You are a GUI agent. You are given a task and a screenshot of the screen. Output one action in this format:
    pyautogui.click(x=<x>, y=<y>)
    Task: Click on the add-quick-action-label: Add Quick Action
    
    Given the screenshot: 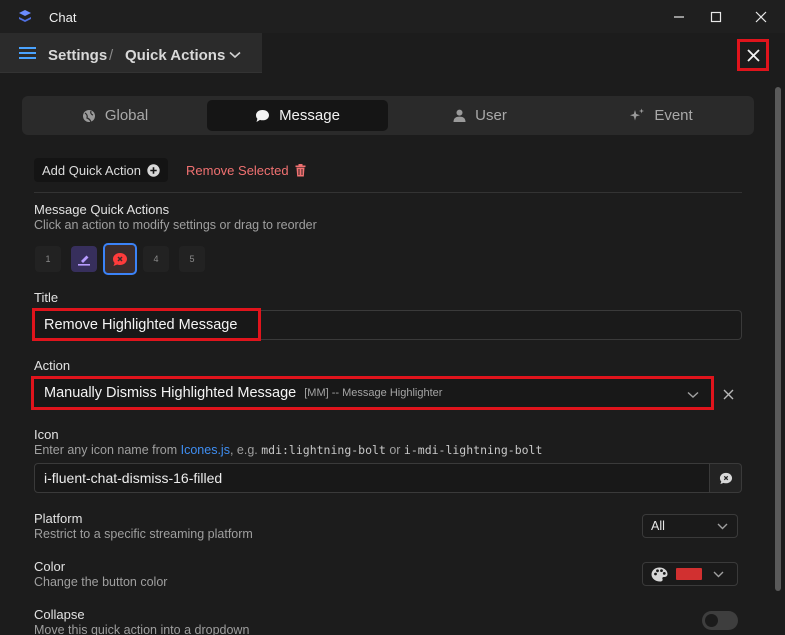 What is the action you would take?
    pyautogui.click(x=91, y=170)
    